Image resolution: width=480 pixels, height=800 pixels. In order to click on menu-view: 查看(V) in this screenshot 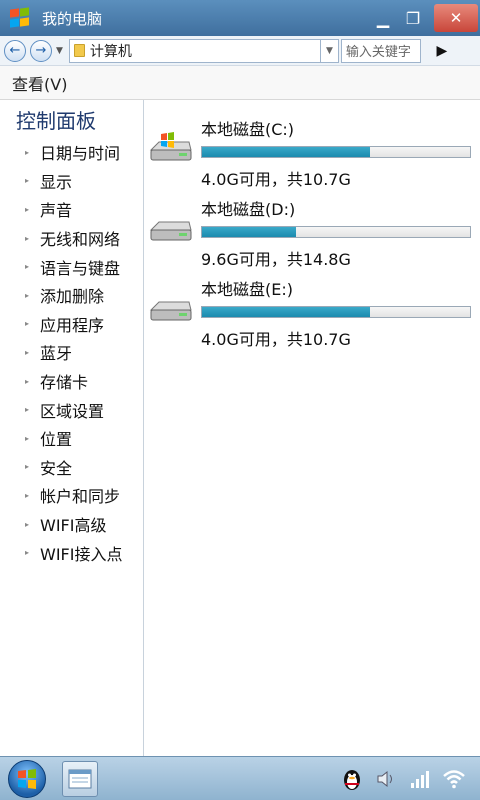, I will do `click(39, 83)`.